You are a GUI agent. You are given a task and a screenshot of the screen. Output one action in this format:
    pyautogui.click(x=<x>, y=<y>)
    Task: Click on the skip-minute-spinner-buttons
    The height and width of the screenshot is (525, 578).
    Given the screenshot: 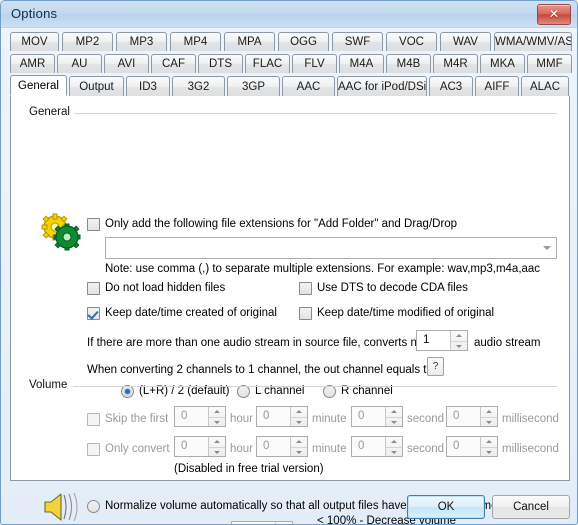 What is the action you would take?
    pyautogui.click(x=298, y=416)
    